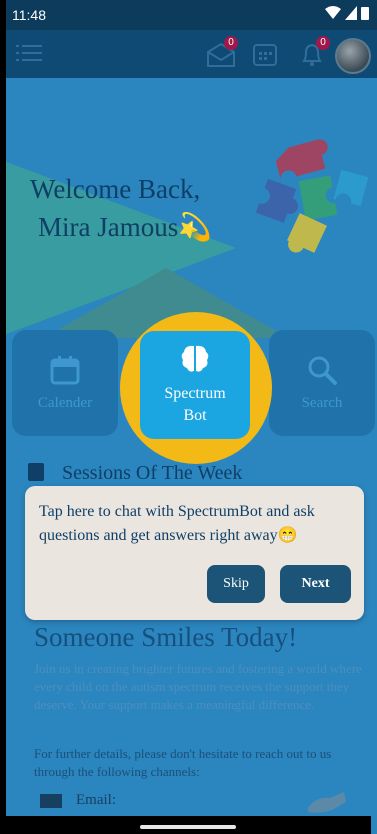 This screenshot has height=834, width=377. I want to click on brain-icon, so click(195, 358).